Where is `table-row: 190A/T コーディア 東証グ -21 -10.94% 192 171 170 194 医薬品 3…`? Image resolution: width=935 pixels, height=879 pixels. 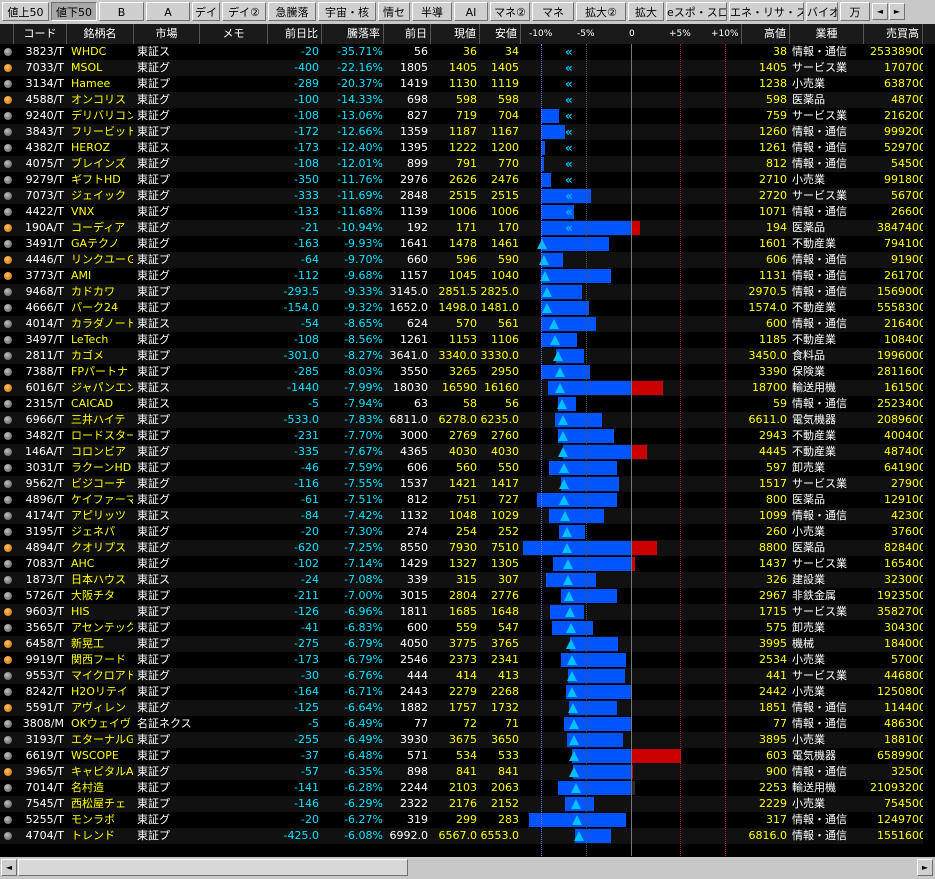
table-row: 190A/T コーディア 東証グ -21 -10.94% 192 171 170 194 医薬品 3… is located at coordinates (467, 228).